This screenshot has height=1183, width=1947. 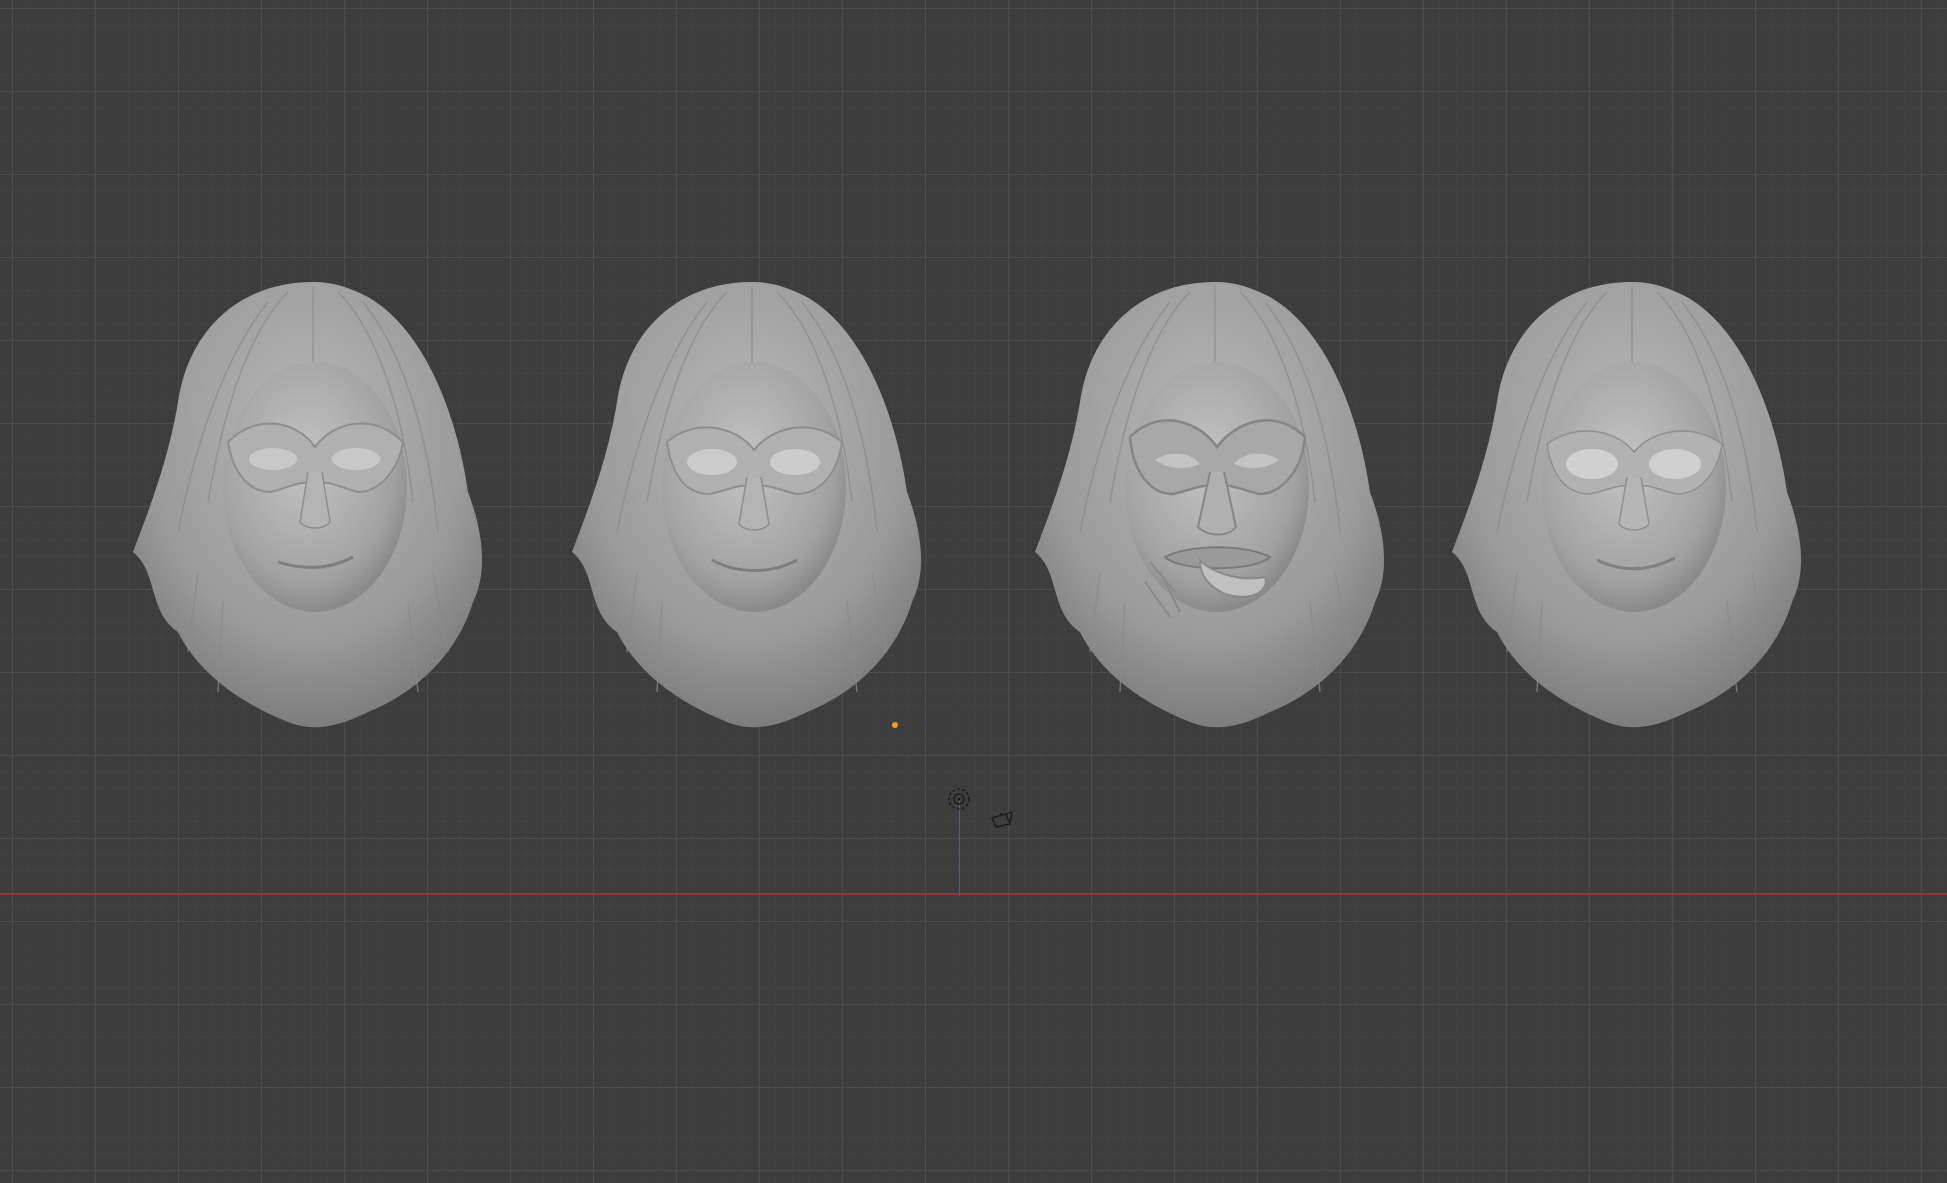 What do you see at coordinates (959, 799) in the screenshot?
I see `light-icon` at bounding box center [959, 799].